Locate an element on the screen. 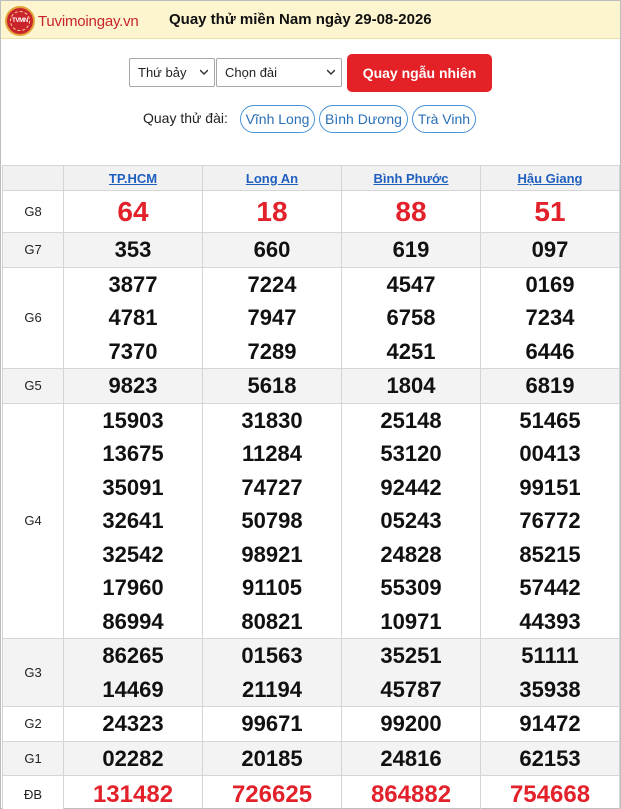 Image resolution: width=621 pixels, height=809 pixels. prize-number: 7947 is located at coordinates (272, 317).